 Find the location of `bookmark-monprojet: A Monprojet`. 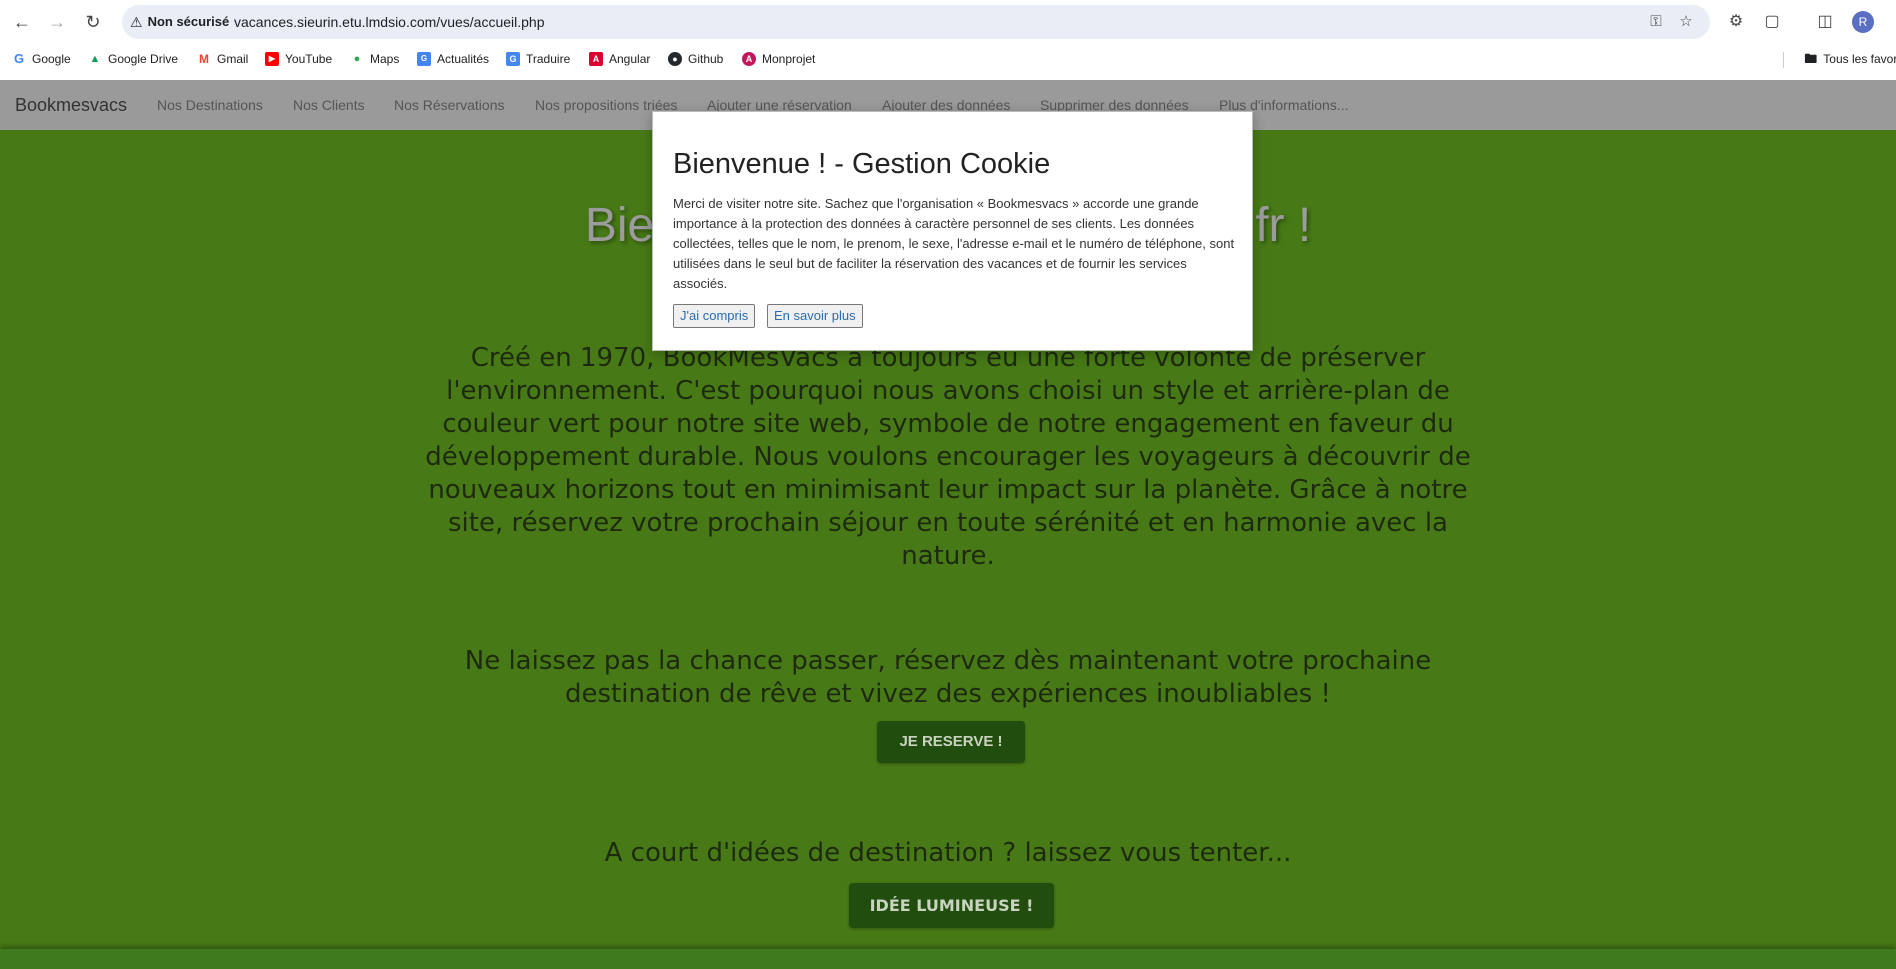

bookmark-monprojet: A Monprojet is located at coordinates (778, 59).